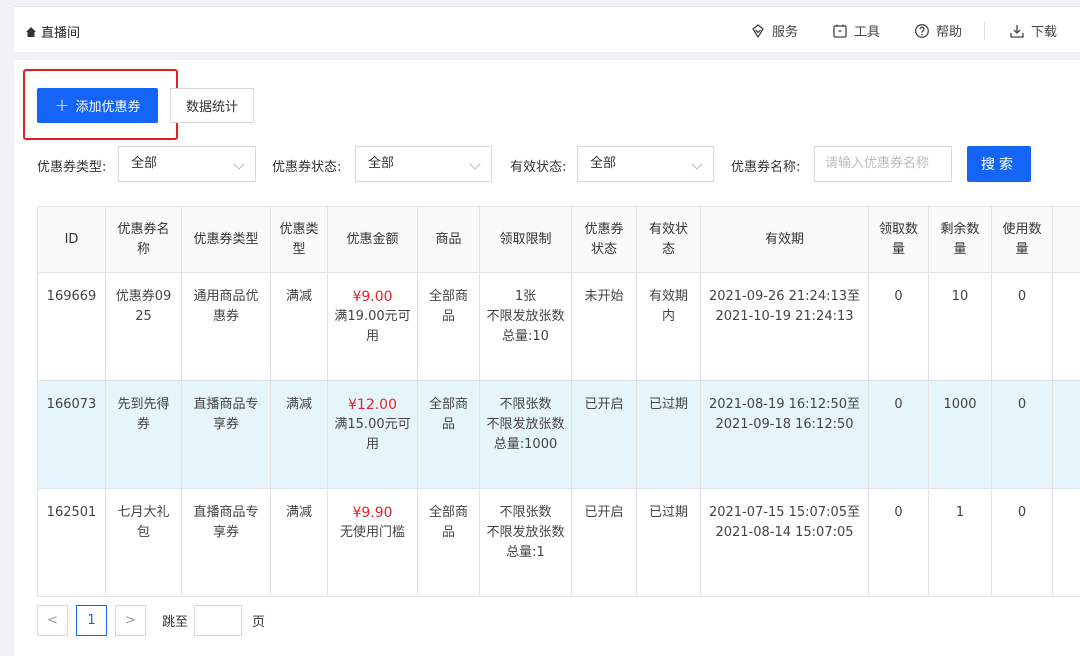 The image size is (1080, 656). What do you see at coordinates (62, 105) in the screenshot?
I see `plus-icon: +` at bounding box center [62, 105].